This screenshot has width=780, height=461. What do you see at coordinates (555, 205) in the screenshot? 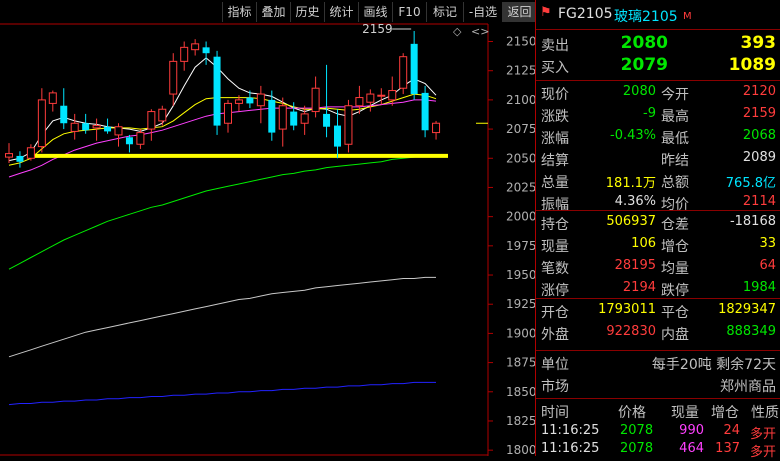
I see `stat-label-1: 振幅` at bounding box center [555, 205].